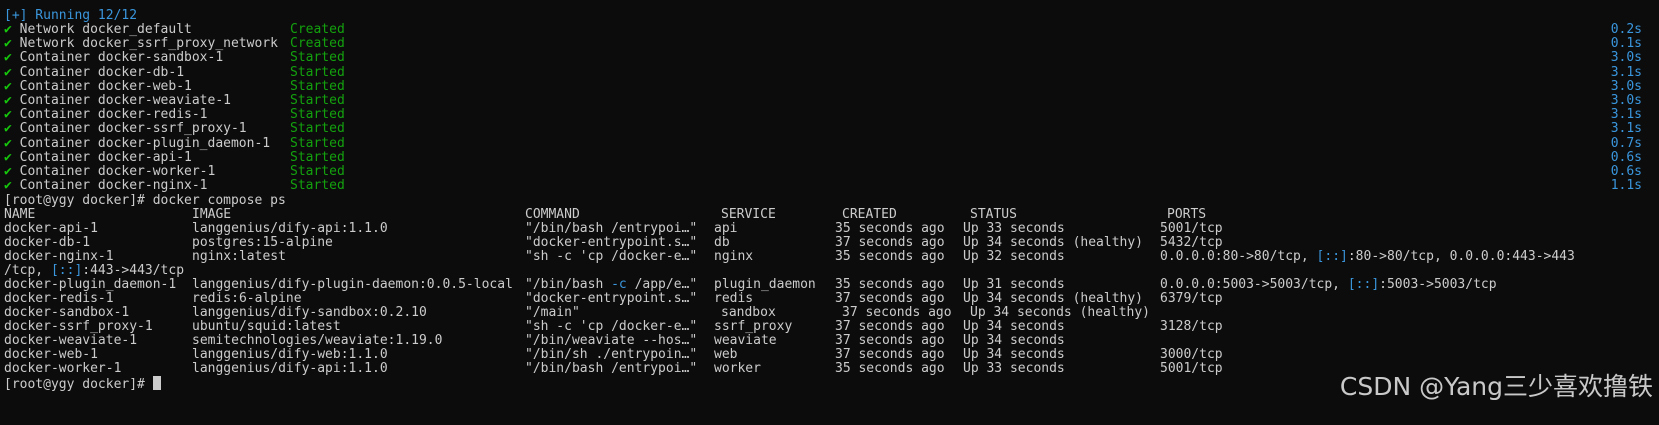 Image resolution: width=1659 pixels, height=425 pixels. Describe the element at coordinates (734, 298) in the screenshot. I see `cell-service: redis` at that location.